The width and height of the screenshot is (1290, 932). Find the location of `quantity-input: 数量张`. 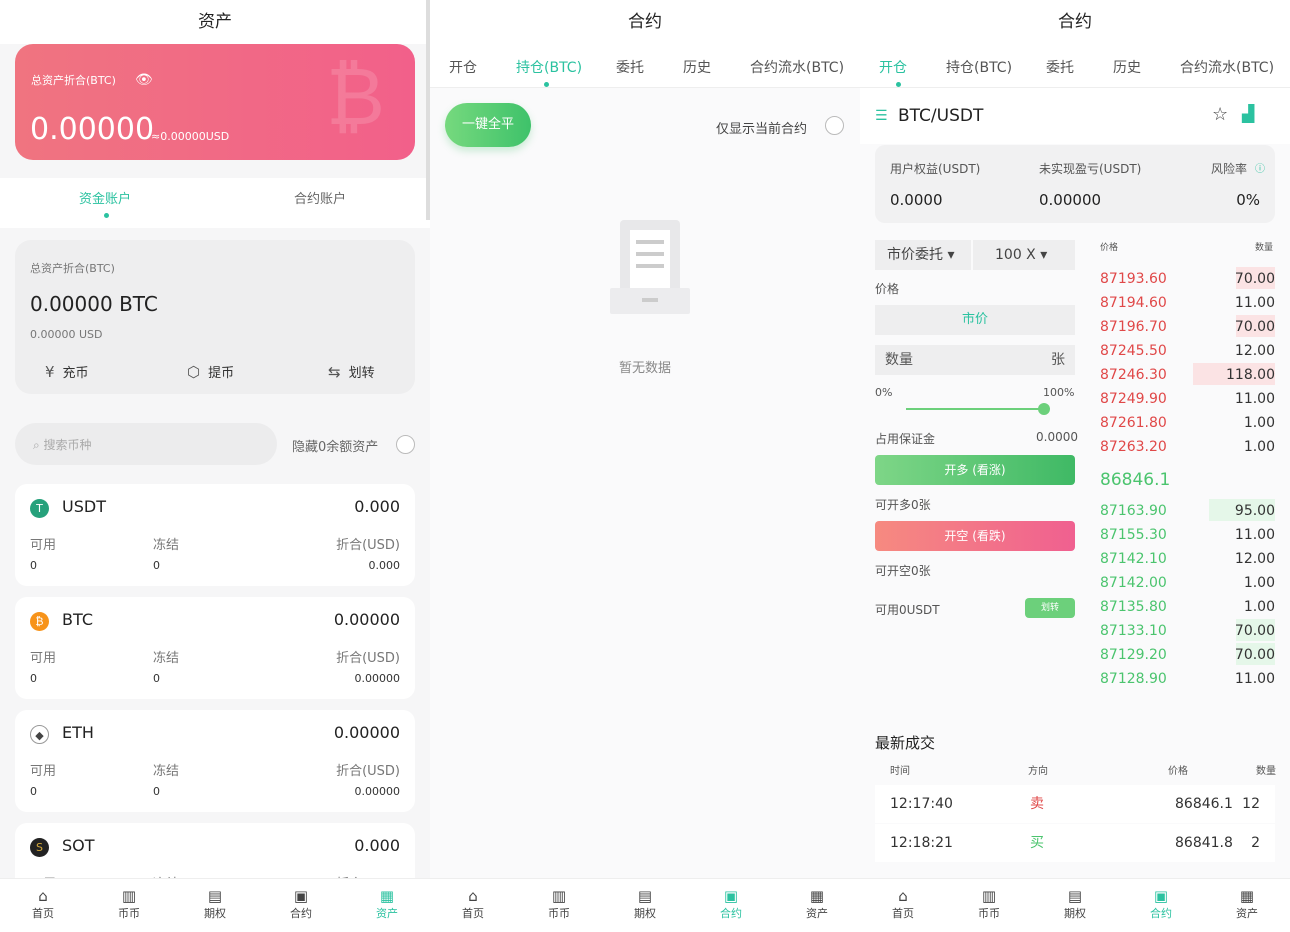

quantity-input: 数量张 is located at coordinates (975, 360).